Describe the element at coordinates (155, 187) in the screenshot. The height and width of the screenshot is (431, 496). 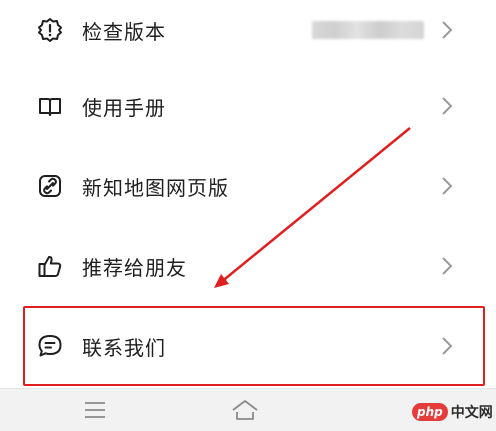
I see `menu-item-label: 新知地图网页版` at that location.